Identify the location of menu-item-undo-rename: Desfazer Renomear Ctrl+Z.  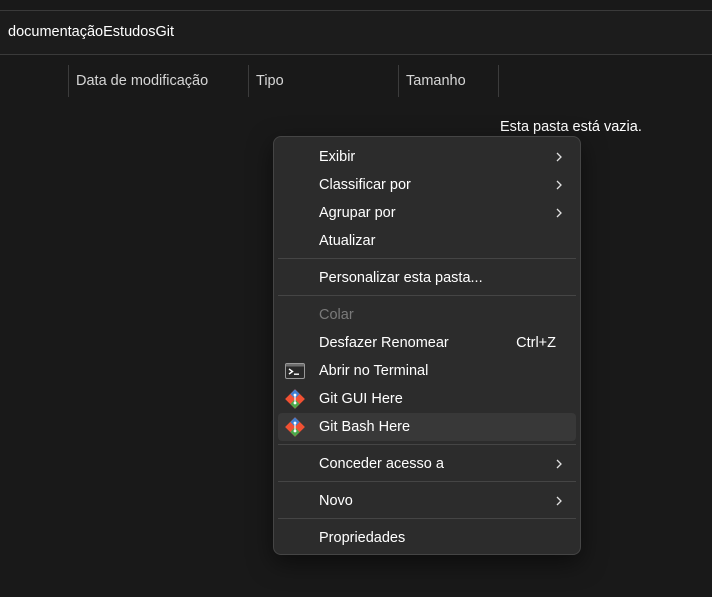
(427, 343).